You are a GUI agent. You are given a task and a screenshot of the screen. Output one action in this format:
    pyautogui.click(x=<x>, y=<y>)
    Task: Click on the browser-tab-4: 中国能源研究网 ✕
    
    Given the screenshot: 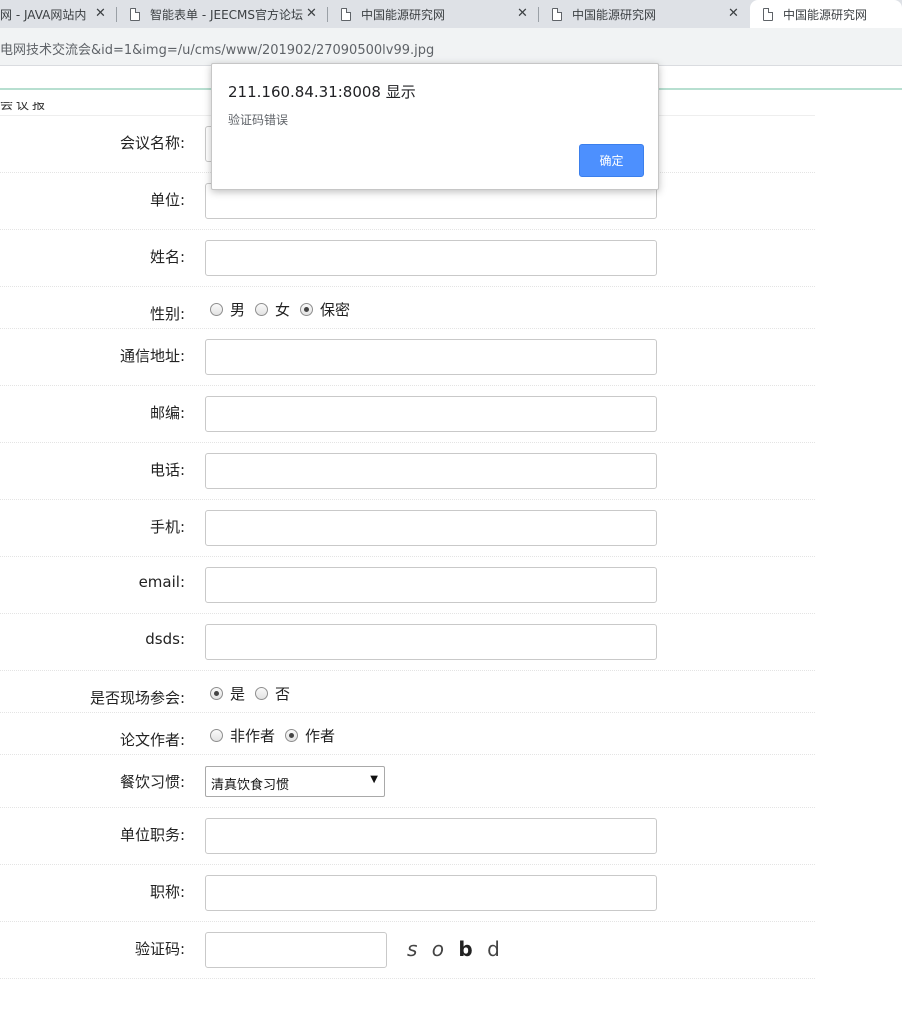 What is the action you would take?
    pyautogui.click(x=650, y=14)
    